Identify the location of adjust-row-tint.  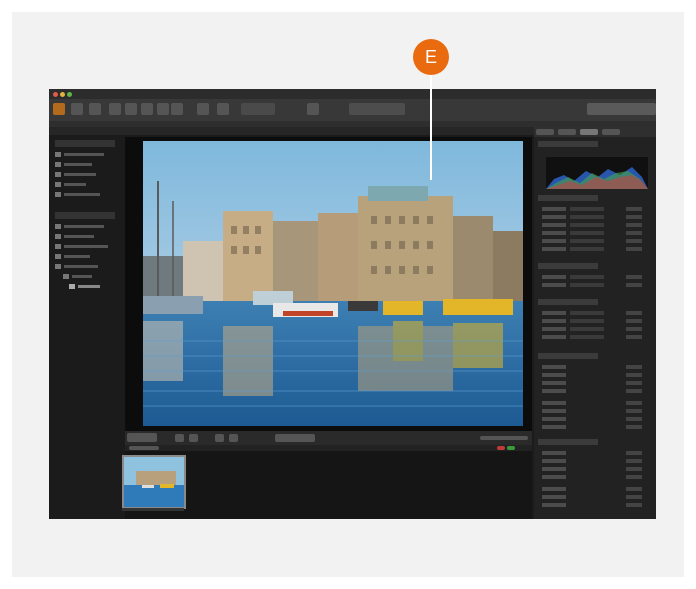
(592, 217).